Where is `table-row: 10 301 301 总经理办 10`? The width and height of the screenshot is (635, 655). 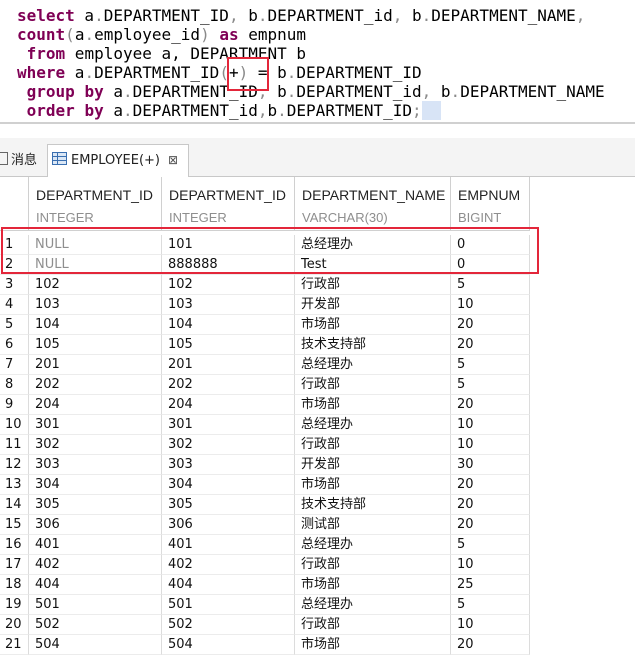 table-row: 10 301 301 总经理办 10 is located at coordinates (265, 425).